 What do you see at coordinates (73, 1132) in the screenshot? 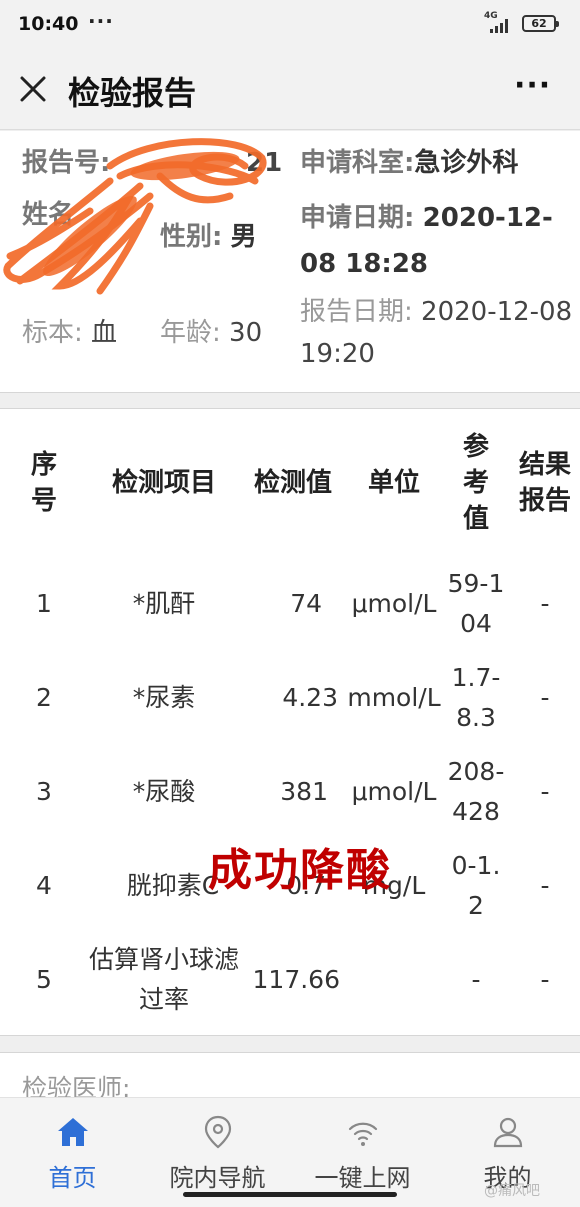
I see `home-icon` at bounding box center [73, 1132].